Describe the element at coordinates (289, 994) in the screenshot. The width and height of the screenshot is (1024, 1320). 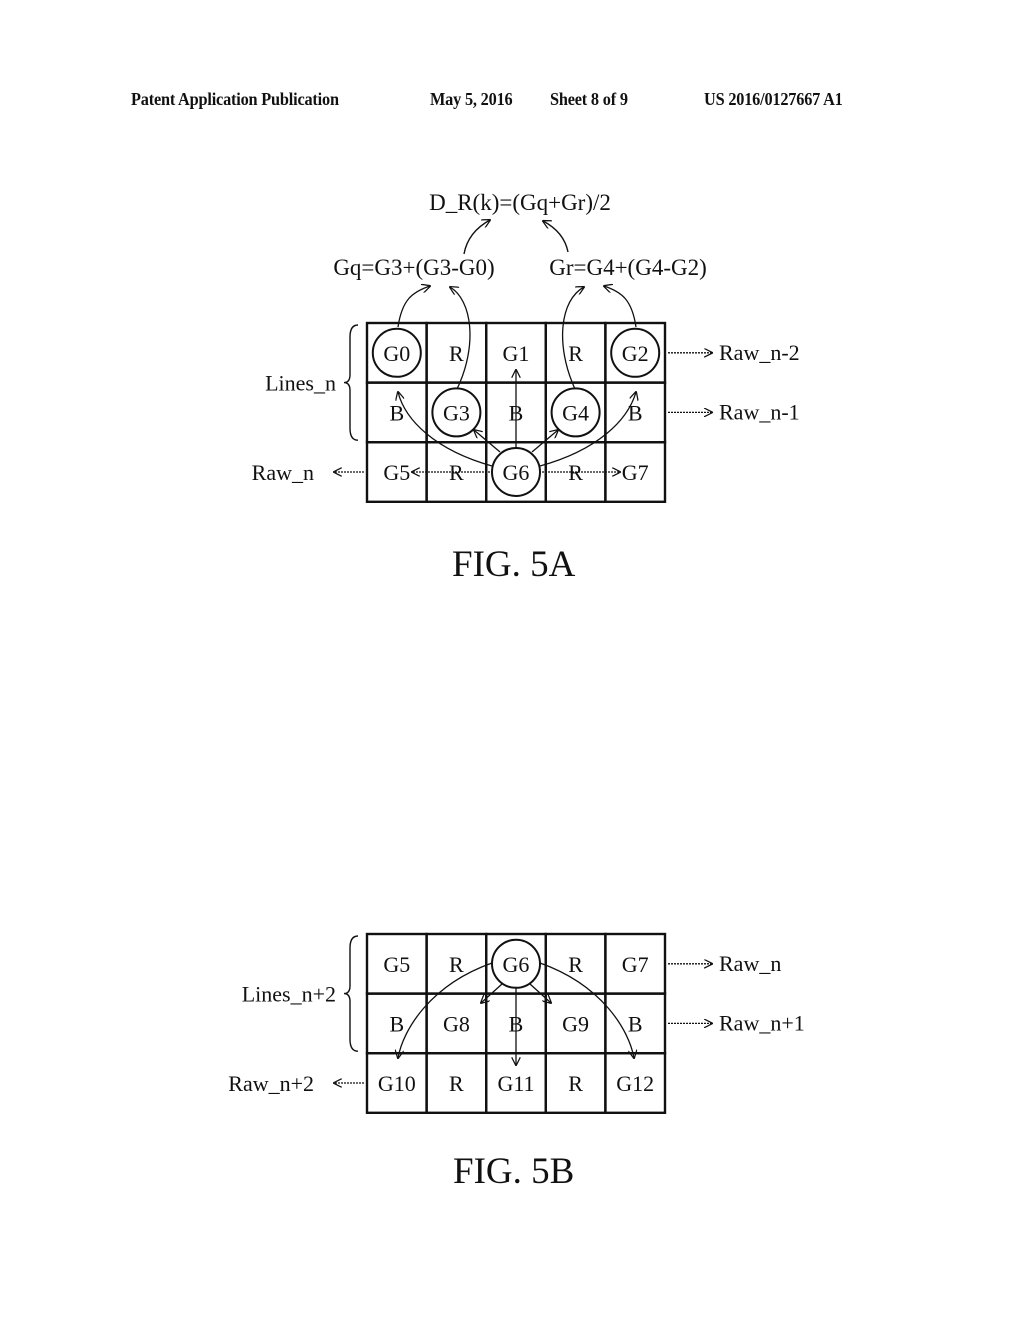
I see `brace-label: Lines_n+2` at that location.